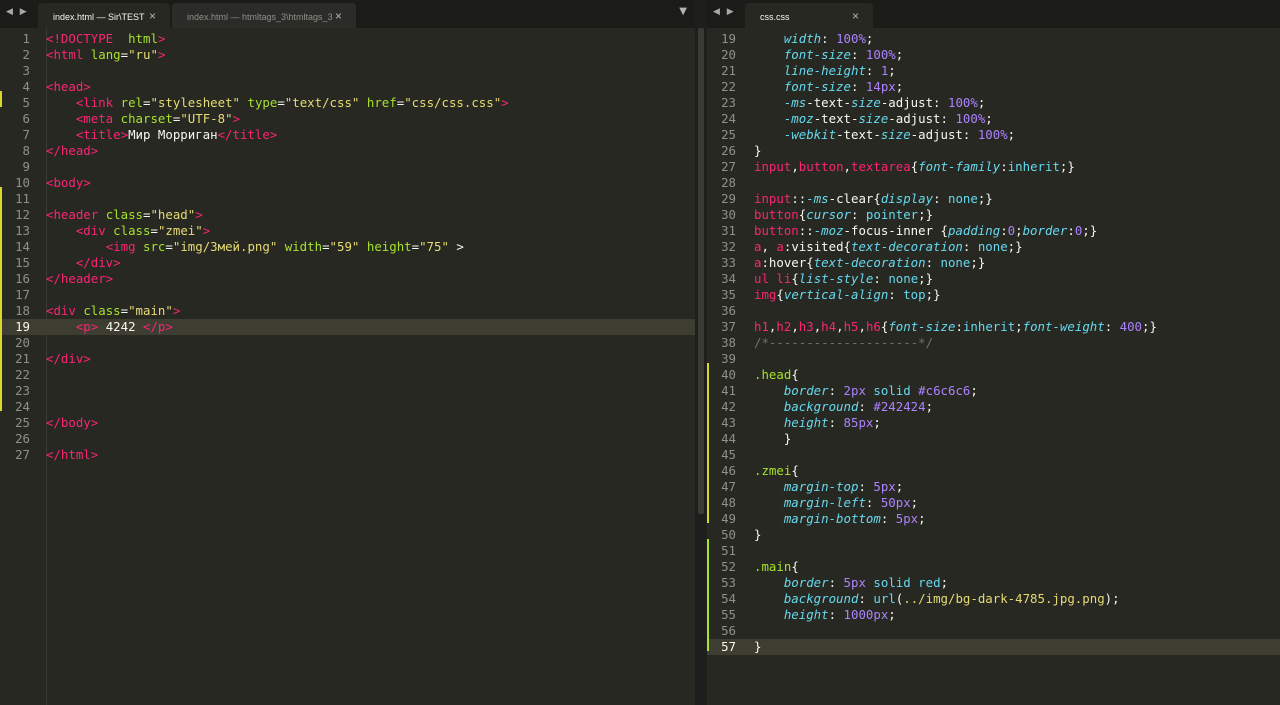 The height and width of the screenshot is (705, 1280). What do you see at coordinates (83, 263) in the screenshot?
I see `line-code: </div>` at bounding box center [83, 263].